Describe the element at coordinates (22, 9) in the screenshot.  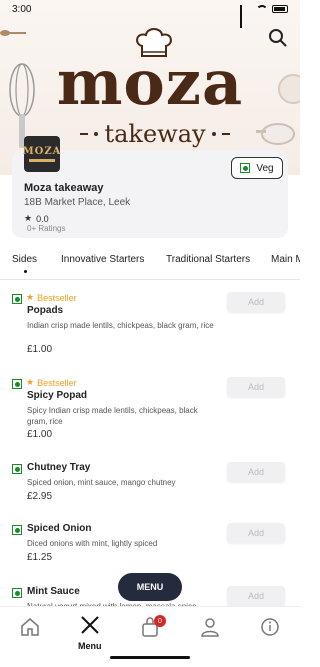
I see `status-time: 3:00` at that location.